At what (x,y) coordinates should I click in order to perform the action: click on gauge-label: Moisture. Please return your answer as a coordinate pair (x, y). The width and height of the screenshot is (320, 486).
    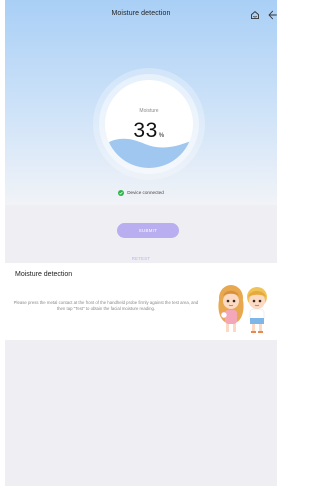
    Looking at the image, I should click on (149, 111).